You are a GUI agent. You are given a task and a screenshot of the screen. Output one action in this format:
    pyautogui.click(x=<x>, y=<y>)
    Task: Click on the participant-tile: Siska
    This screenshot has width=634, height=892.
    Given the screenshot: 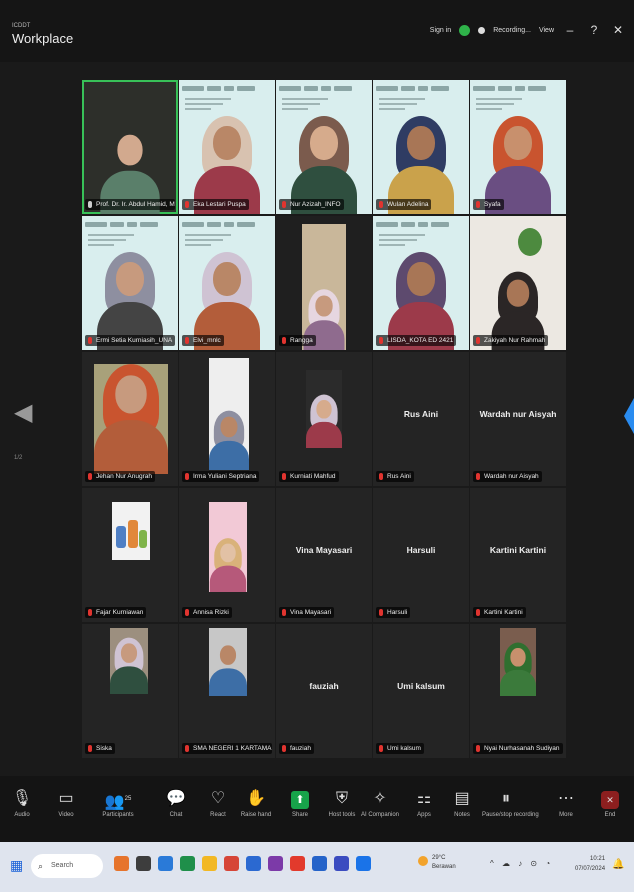 What is the action you would take?
    pyautogui.click(x=130, y=691)
    